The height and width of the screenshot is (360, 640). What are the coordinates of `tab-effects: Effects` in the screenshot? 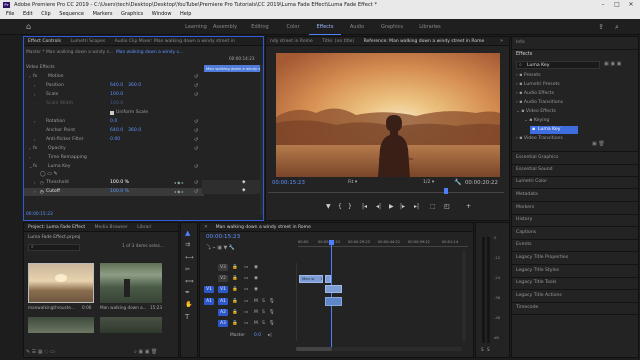 It's located at (524, 54).